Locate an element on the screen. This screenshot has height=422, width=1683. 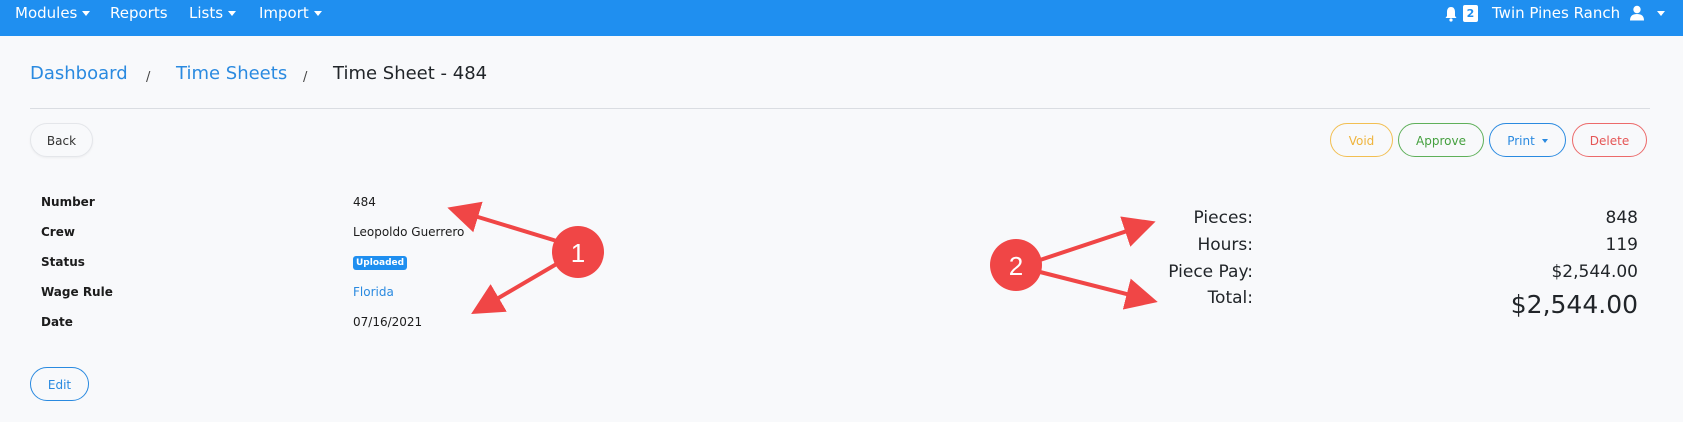
annotation-marker-2-label: 2 is located at coordinates (1016, 266).